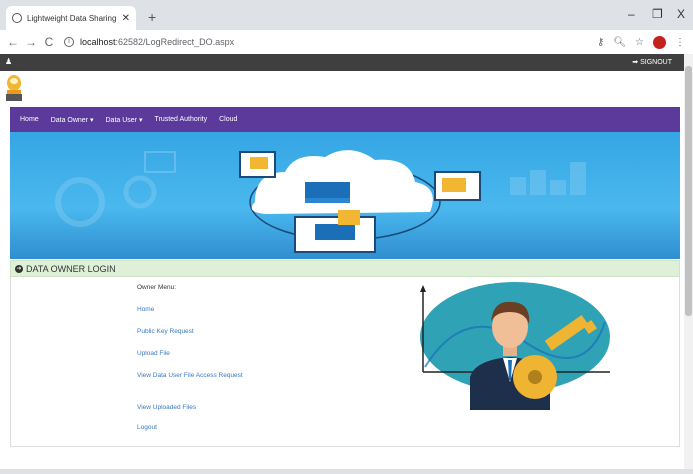 The image size is (693, 474). I want to click on user-icon: ♟, so click(8, 61).